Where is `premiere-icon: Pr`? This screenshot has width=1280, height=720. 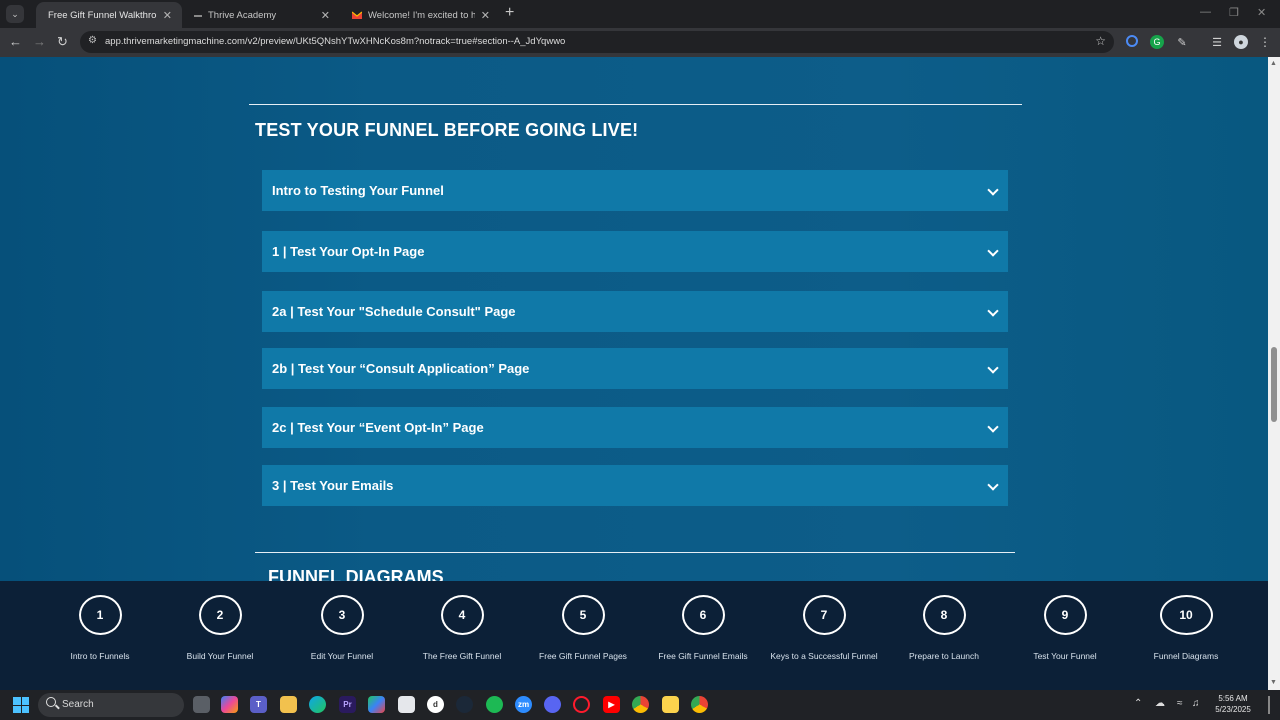 premiere-icon: Pr is located at coordinates (347, 704).